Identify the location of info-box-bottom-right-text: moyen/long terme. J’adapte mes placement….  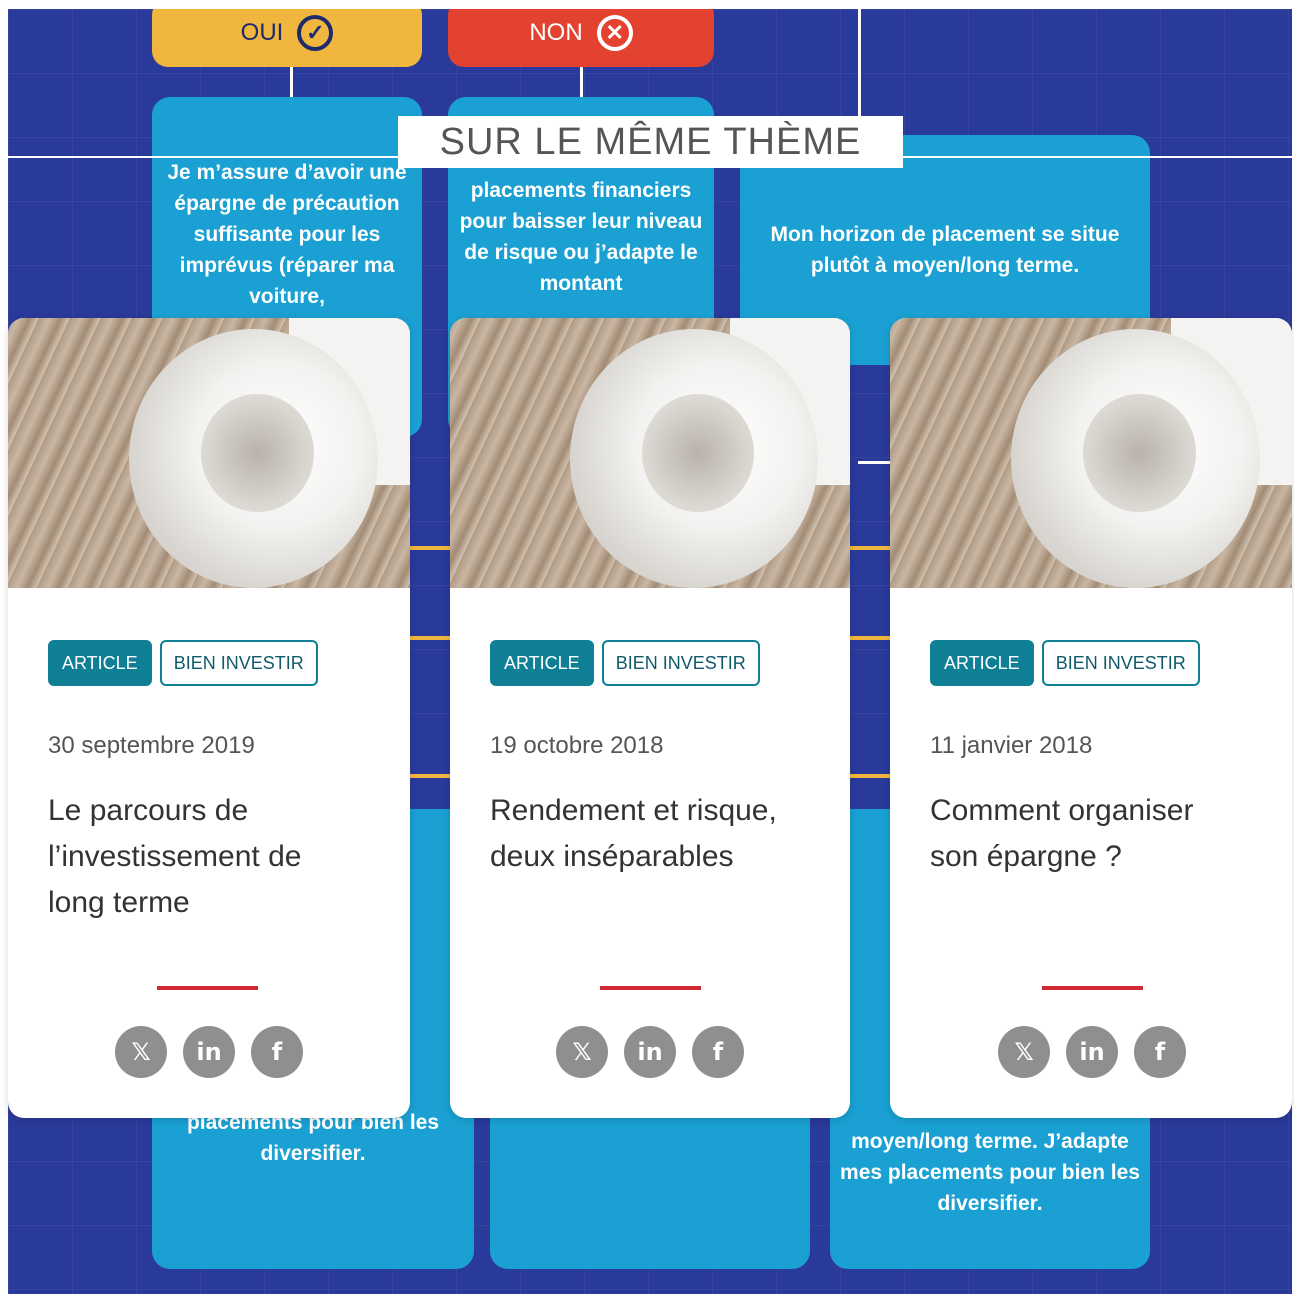
(990, 1172).